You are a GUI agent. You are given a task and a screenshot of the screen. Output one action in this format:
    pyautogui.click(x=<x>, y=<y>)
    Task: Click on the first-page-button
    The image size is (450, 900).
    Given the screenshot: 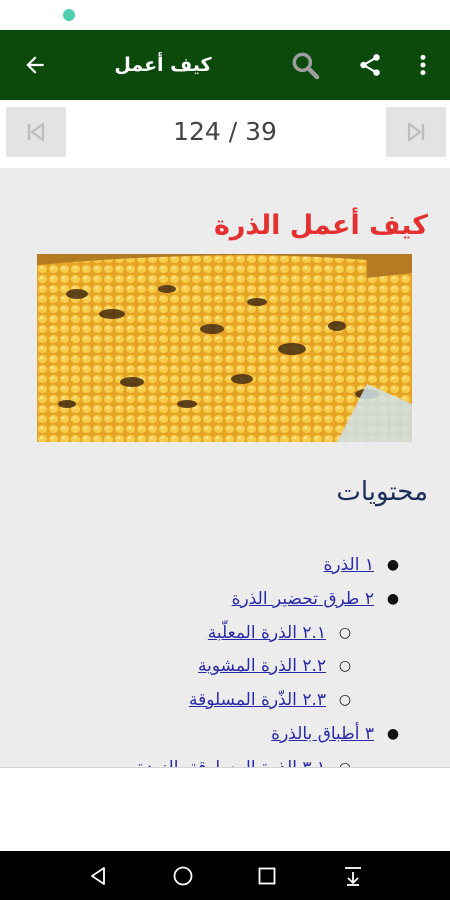 What is the action you would take?
    pyautogui.click(x=36, y=132)
    